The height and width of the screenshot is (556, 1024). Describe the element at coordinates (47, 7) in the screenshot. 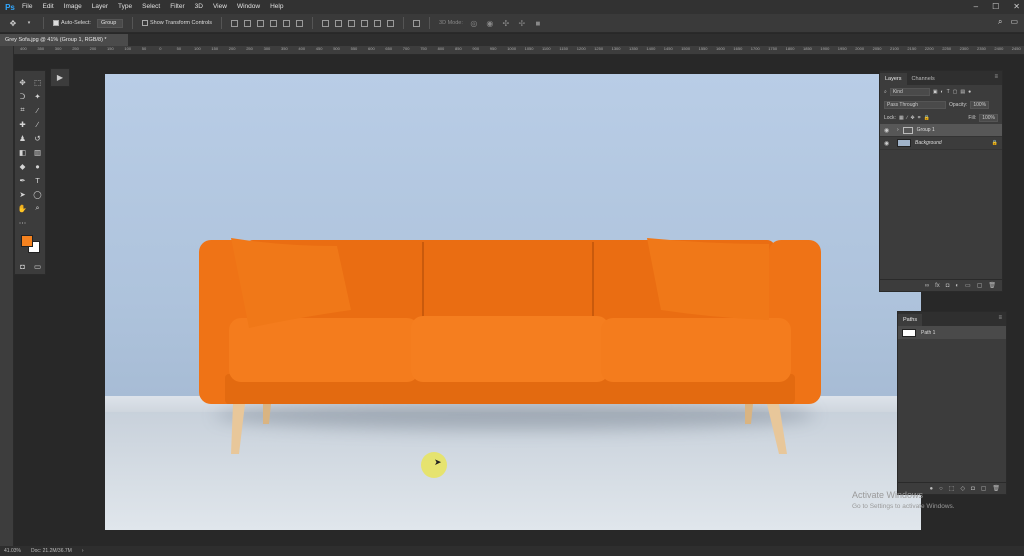

I see `menu-edit: Edit` at that location.